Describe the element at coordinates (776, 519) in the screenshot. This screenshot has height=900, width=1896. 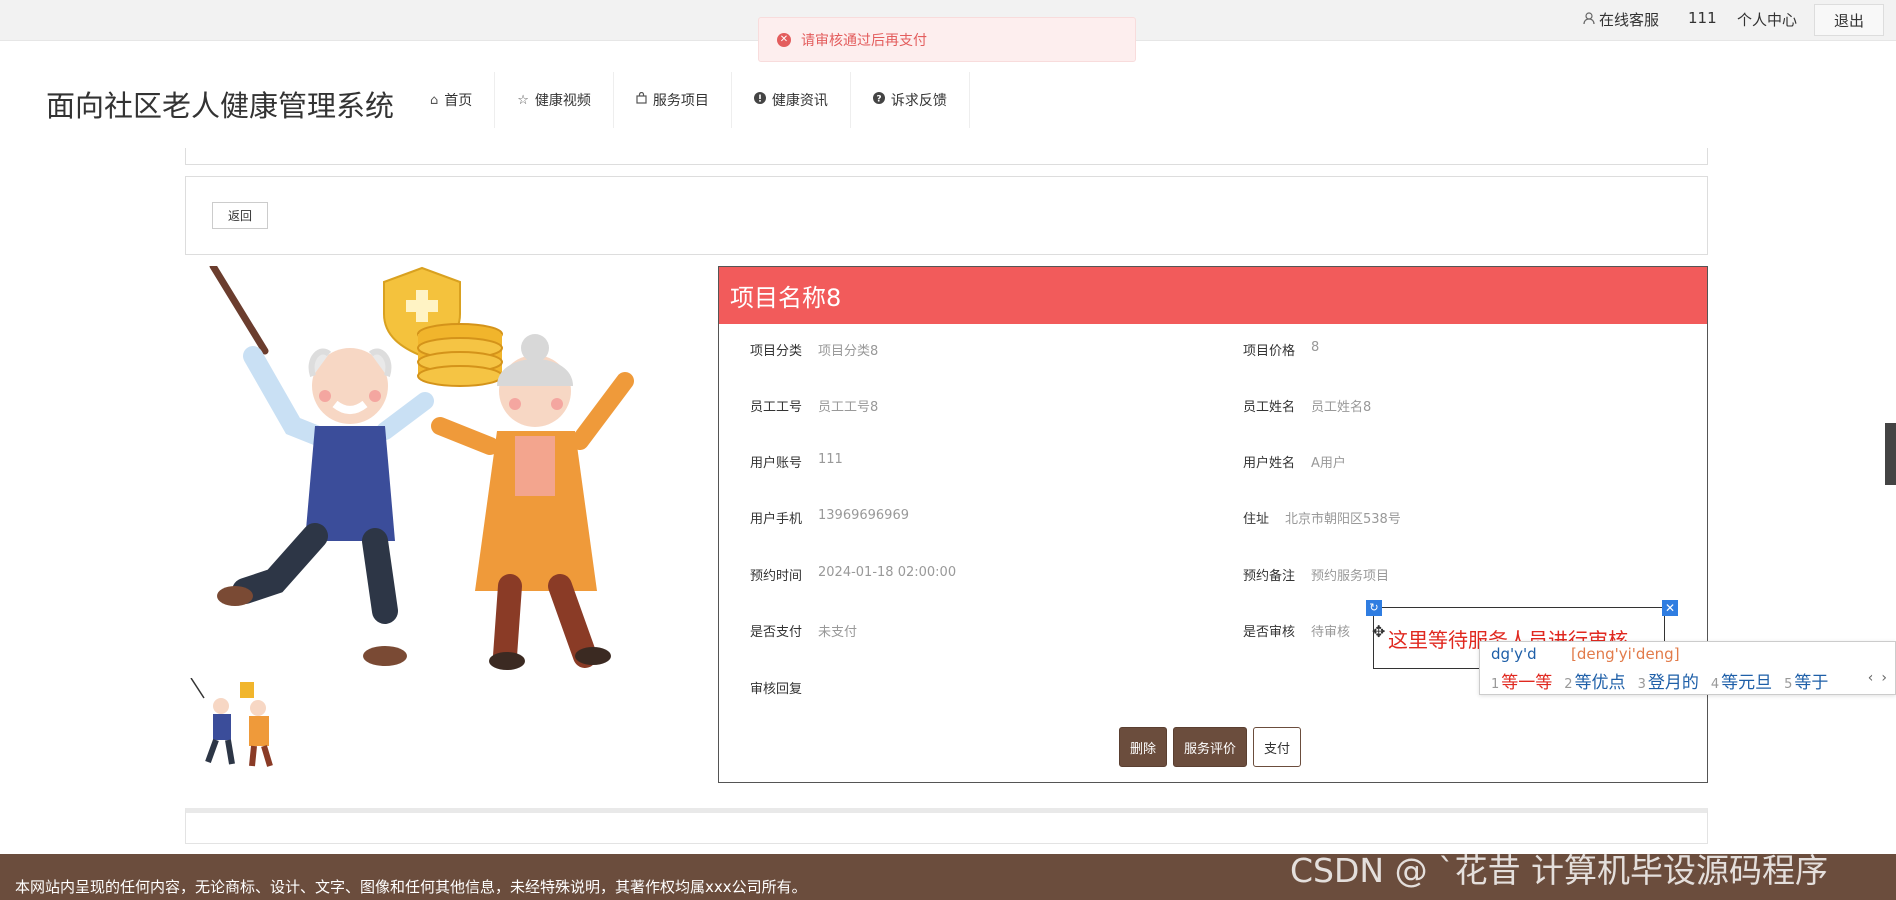
I see `field-label: 用户手机` at that location.